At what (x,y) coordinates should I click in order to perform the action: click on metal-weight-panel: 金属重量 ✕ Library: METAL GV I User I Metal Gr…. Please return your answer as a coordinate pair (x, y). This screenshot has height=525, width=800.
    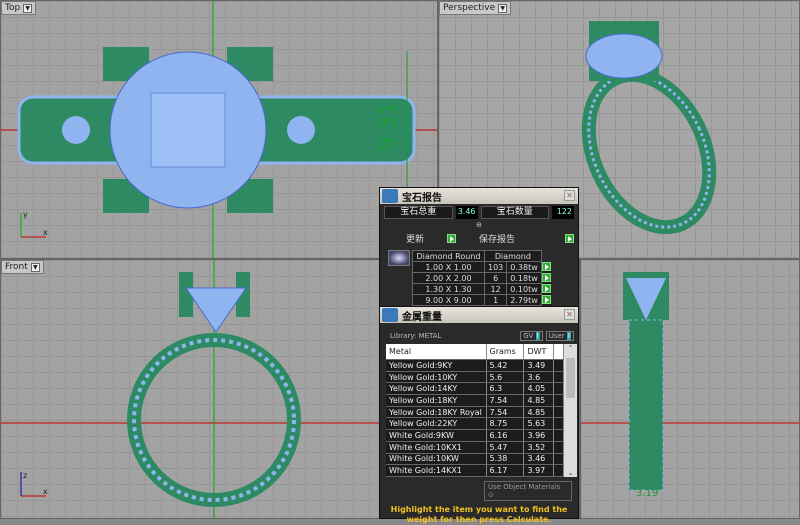
    Looking at the image, I should click on (479, 415).